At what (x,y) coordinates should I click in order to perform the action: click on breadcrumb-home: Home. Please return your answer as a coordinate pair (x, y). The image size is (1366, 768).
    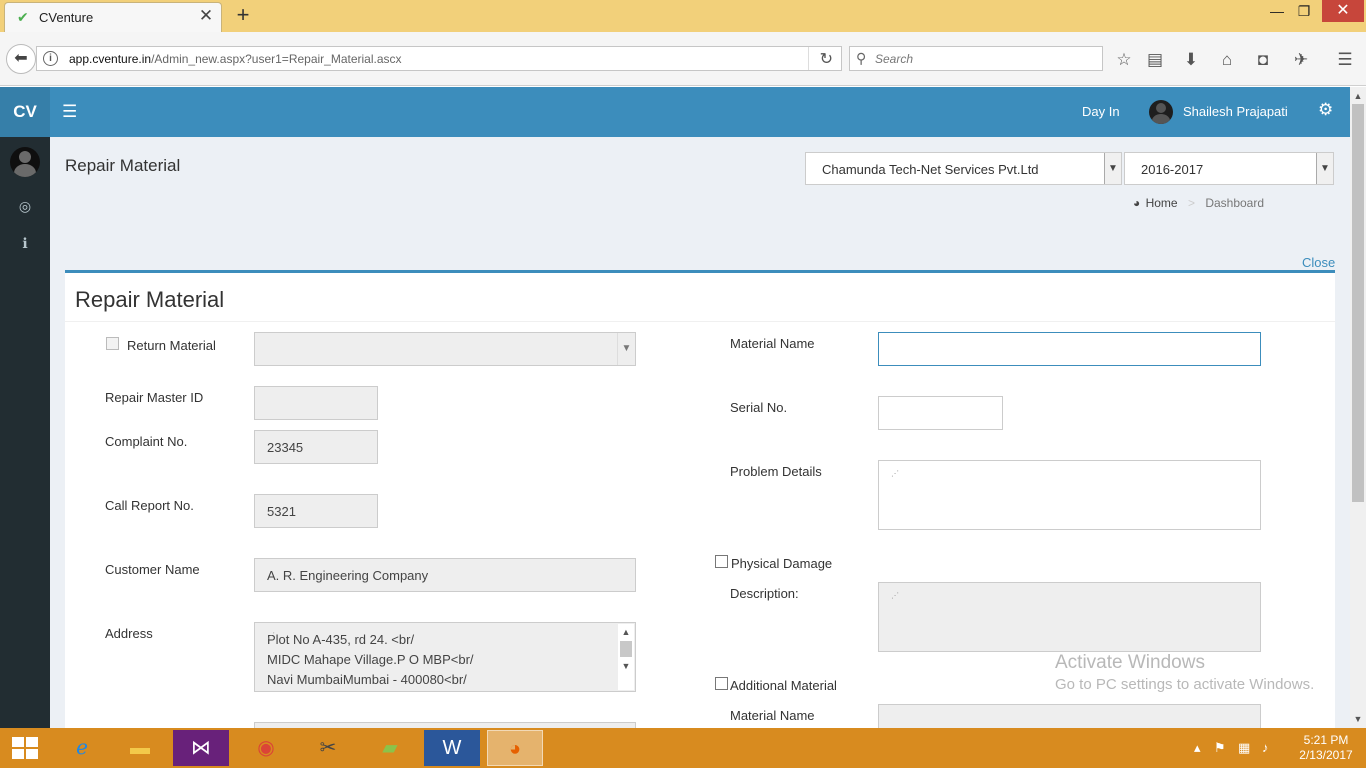
    Looking at the image, I should click on (1162, 203).